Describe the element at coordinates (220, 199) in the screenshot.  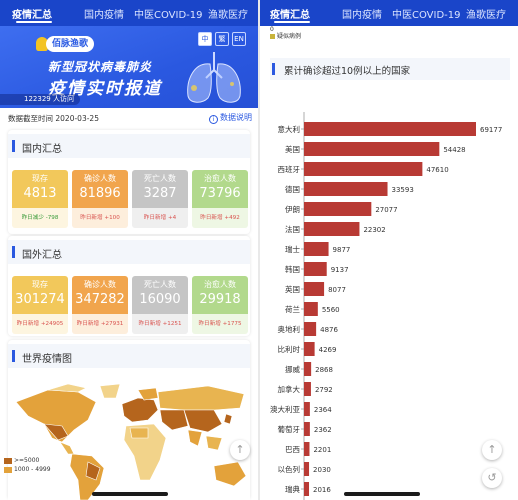
I see `domestic-stat-3: 治愈人数 73796 昨日新增 +492` at that location.